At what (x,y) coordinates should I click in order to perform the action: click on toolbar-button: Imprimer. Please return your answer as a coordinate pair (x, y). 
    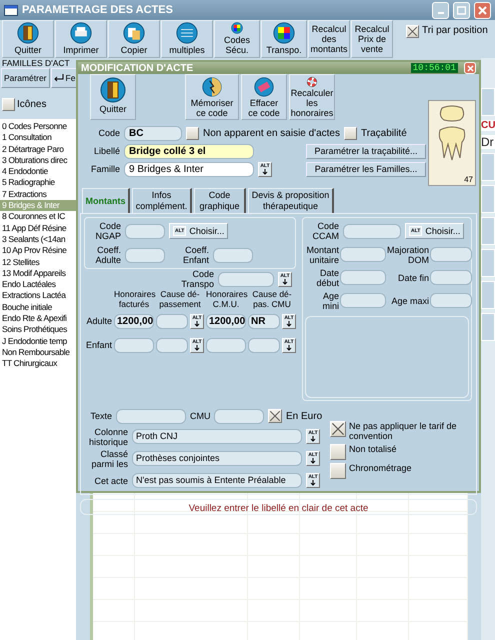
    Looking at the image, I should click on (81, 39).